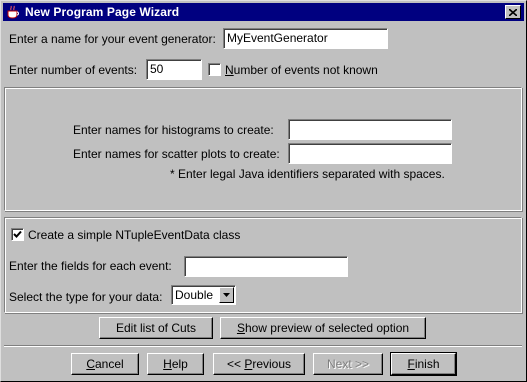 The height and width of the screenshot is (382, 527). Describe the element at coordinates (174, 69) in the screenshot. I see `events-count-input: 50` at that location.